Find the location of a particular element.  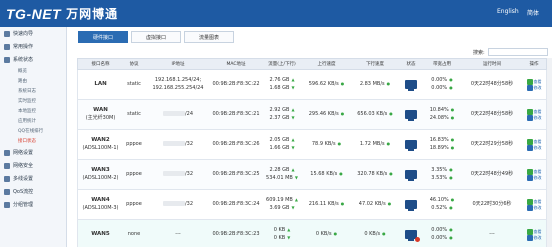

ip-cell: /24 is located at coordinates (178, 114).